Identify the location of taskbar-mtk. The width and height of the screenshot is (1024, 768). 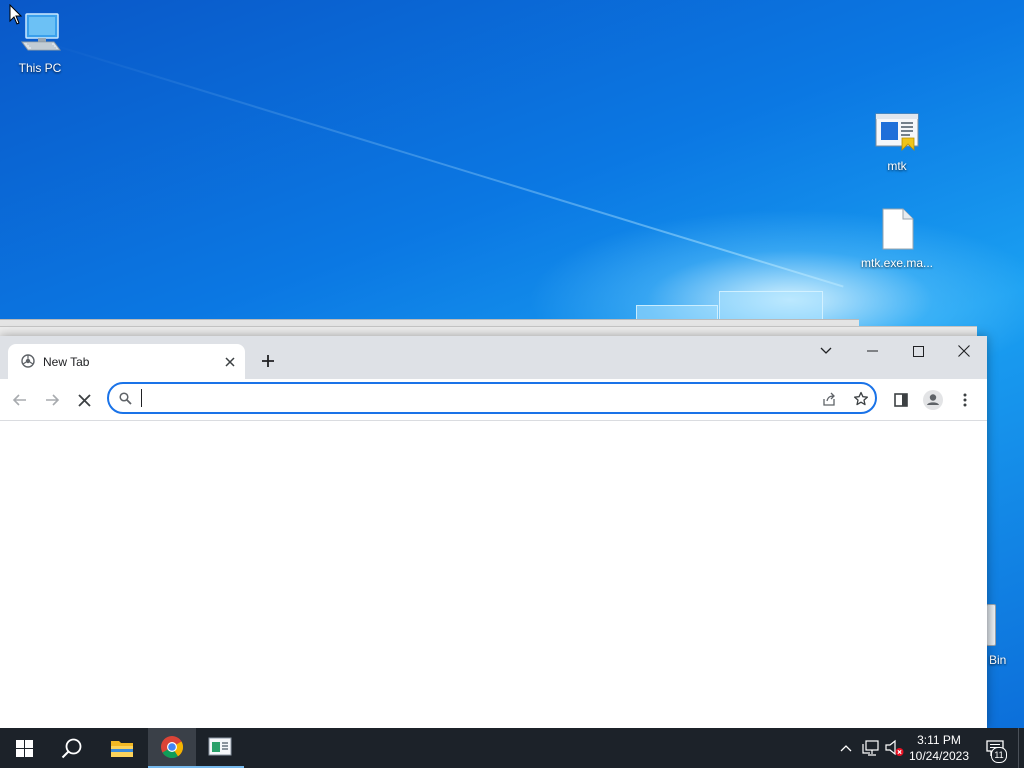
(220, 748).